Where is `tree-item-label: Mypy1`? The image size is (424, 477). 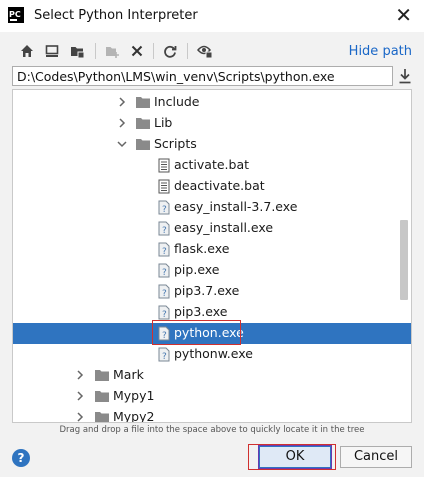 tree-item-label: Mypy1 is located at coordinates (134, 395).